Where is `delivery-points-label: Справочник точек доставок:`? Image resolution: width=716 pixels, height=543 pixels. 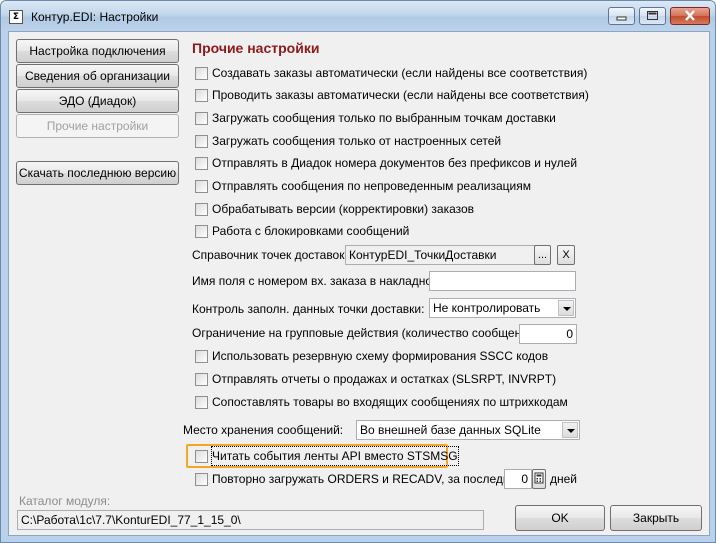 delivery-points-label: Справочник точек доставок: is located at coordinates (270, 255).